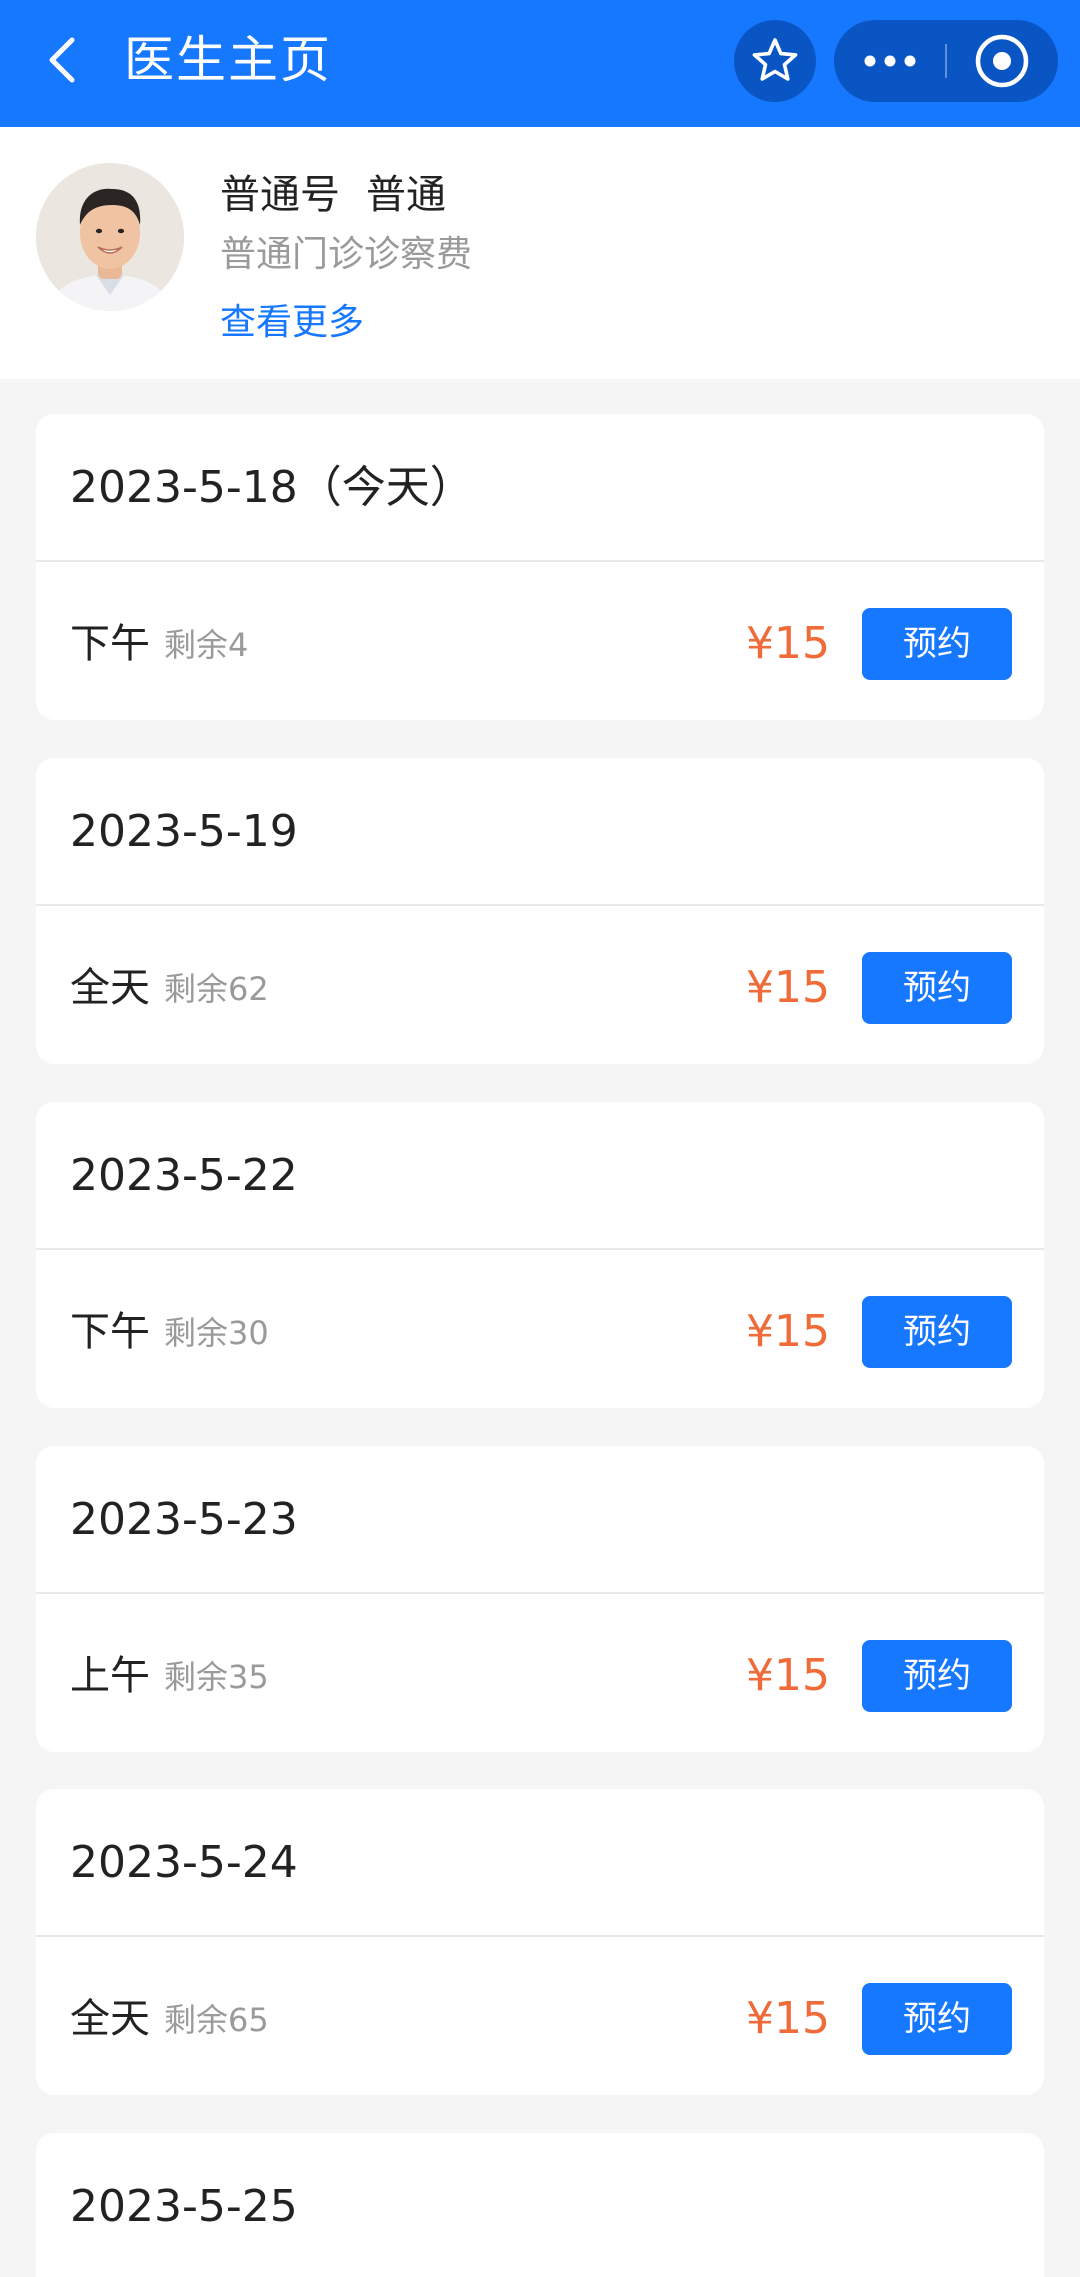  Describe the element at coordinates (184, 2206) in the screenshot. I see `schedule-date: 2023-5-25` at that location.